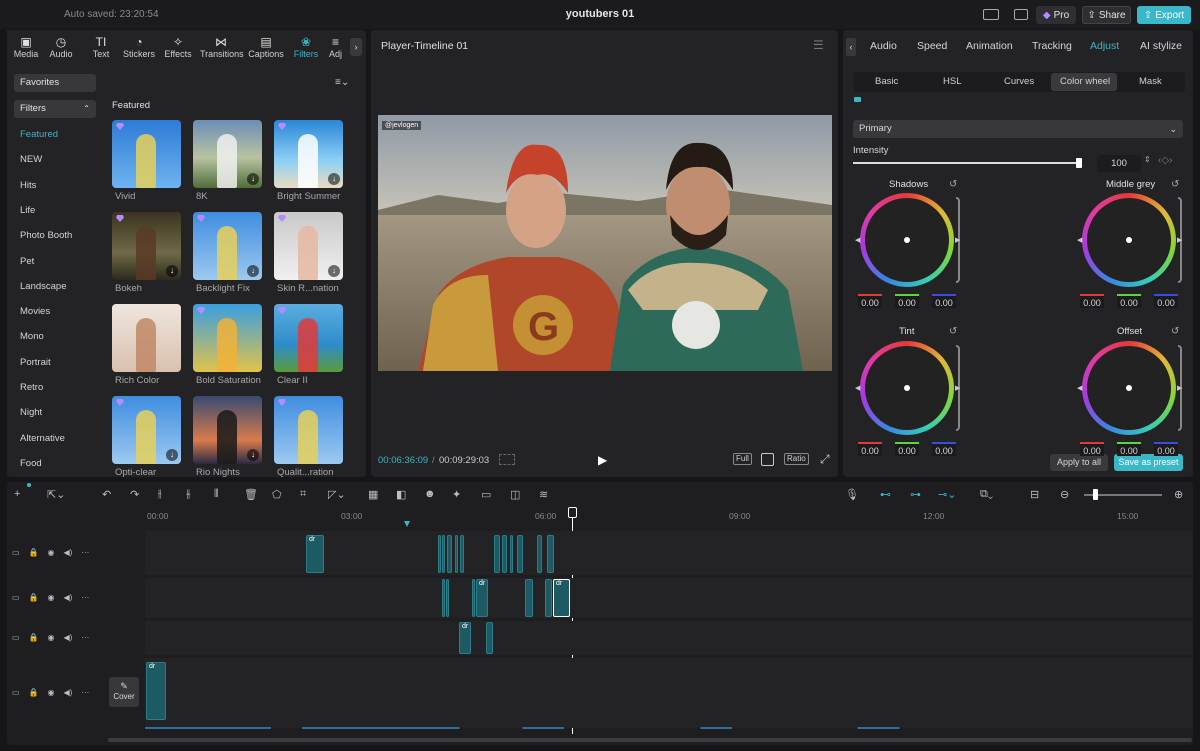 This screenshot has width=1200, height=751. Describe the element at coordinates (55, 109) in the screenshot. I see `filters-group-button: Filters ⌃` at that location.